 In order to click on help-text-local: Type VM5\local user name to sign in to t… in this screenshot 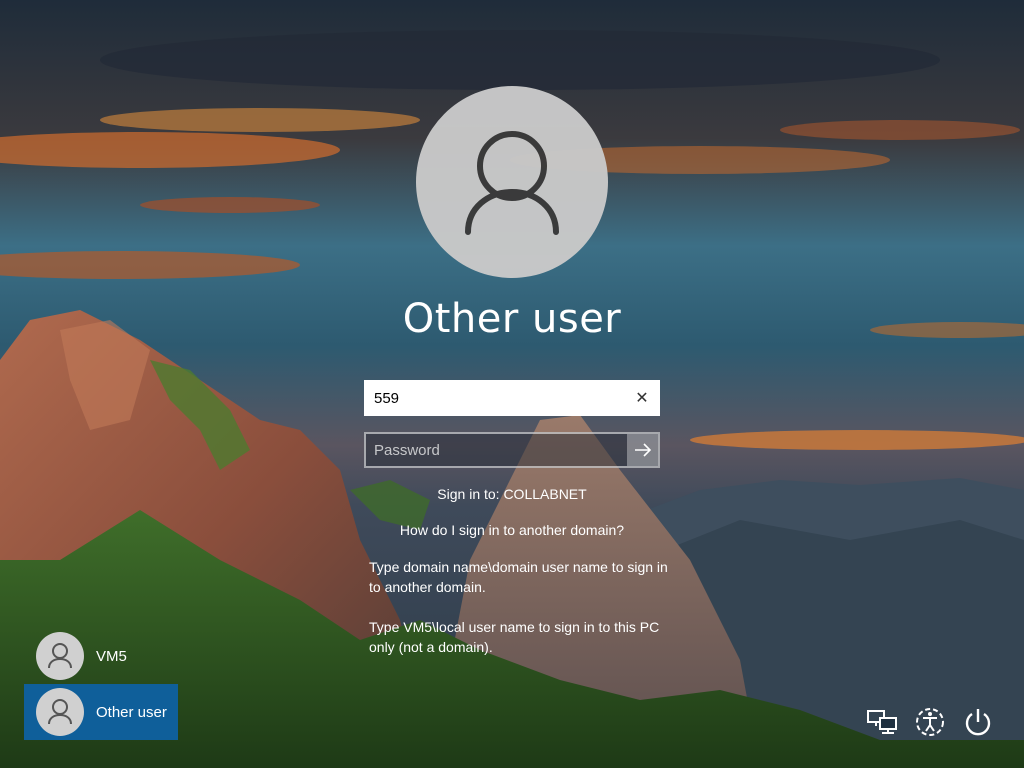, I will do `click(514, 637)`.